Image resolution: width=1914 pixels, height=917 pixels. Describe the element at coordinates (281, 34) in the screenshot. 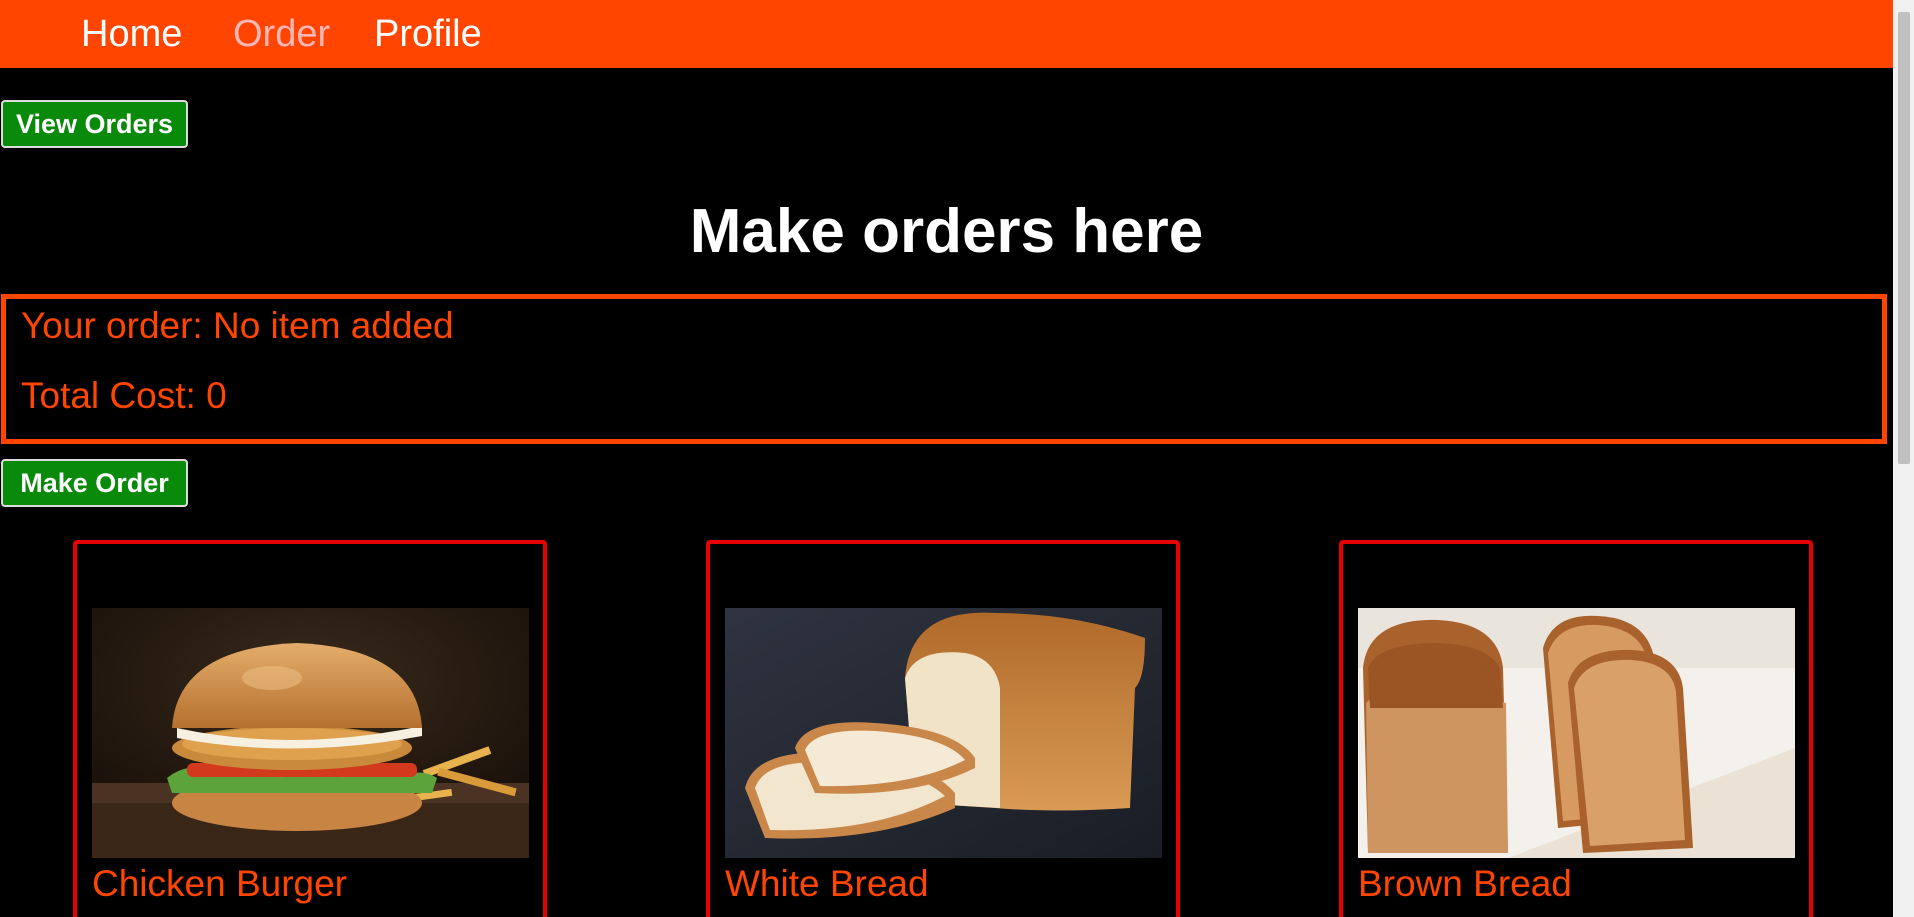

I see `nav-order-link: Order` at that location.